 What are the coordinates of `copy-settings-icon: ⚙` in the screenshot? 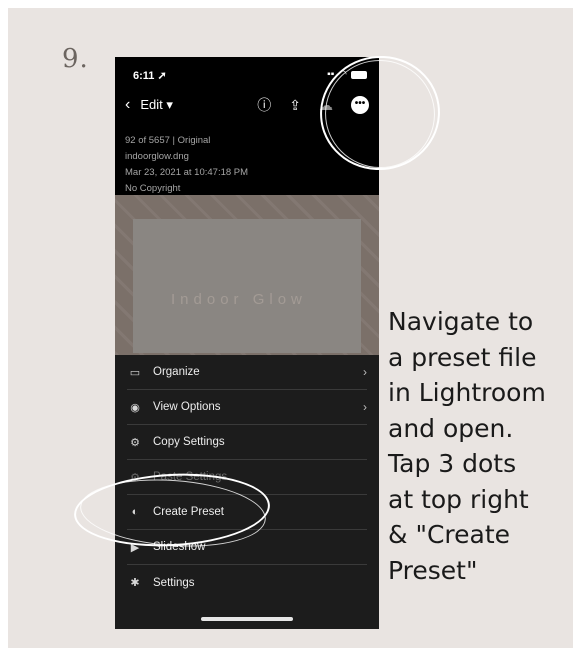 It's located at (135, 442).